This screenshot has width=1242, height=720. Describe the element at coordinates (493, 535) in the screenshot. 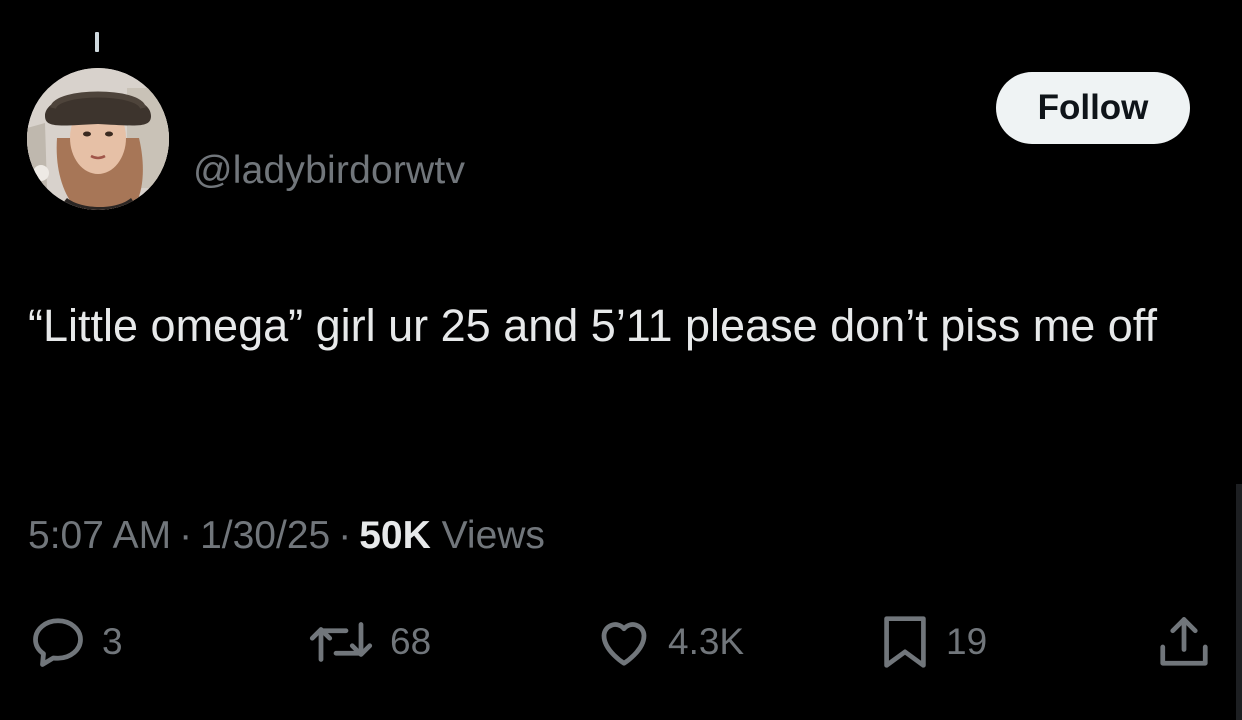

I see `views-label: Views` at that location.